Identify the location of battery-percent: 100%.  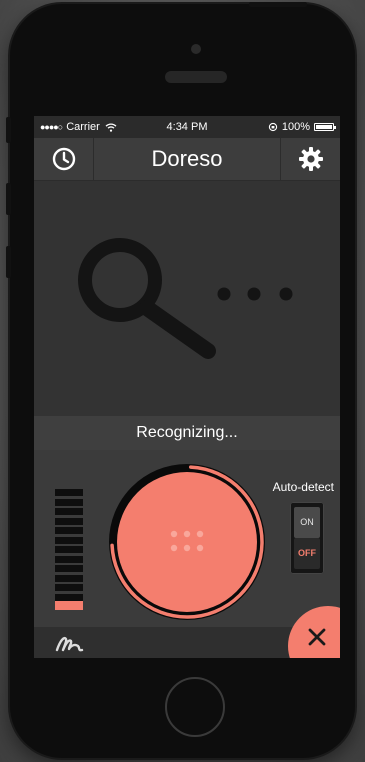
(295, 127).